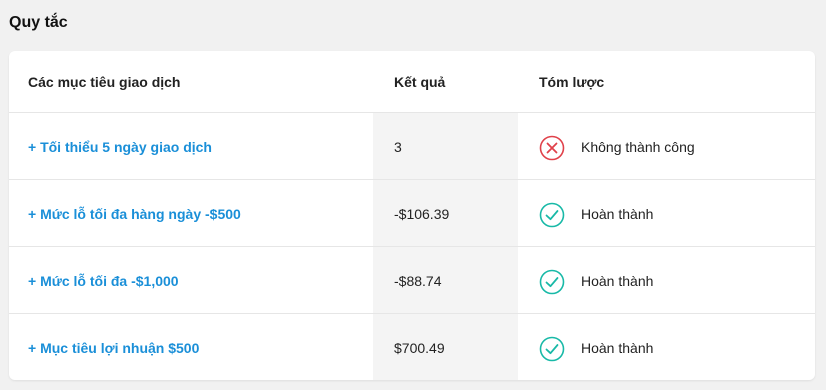  I want to click on x-circle-icon, so click(552, 147).